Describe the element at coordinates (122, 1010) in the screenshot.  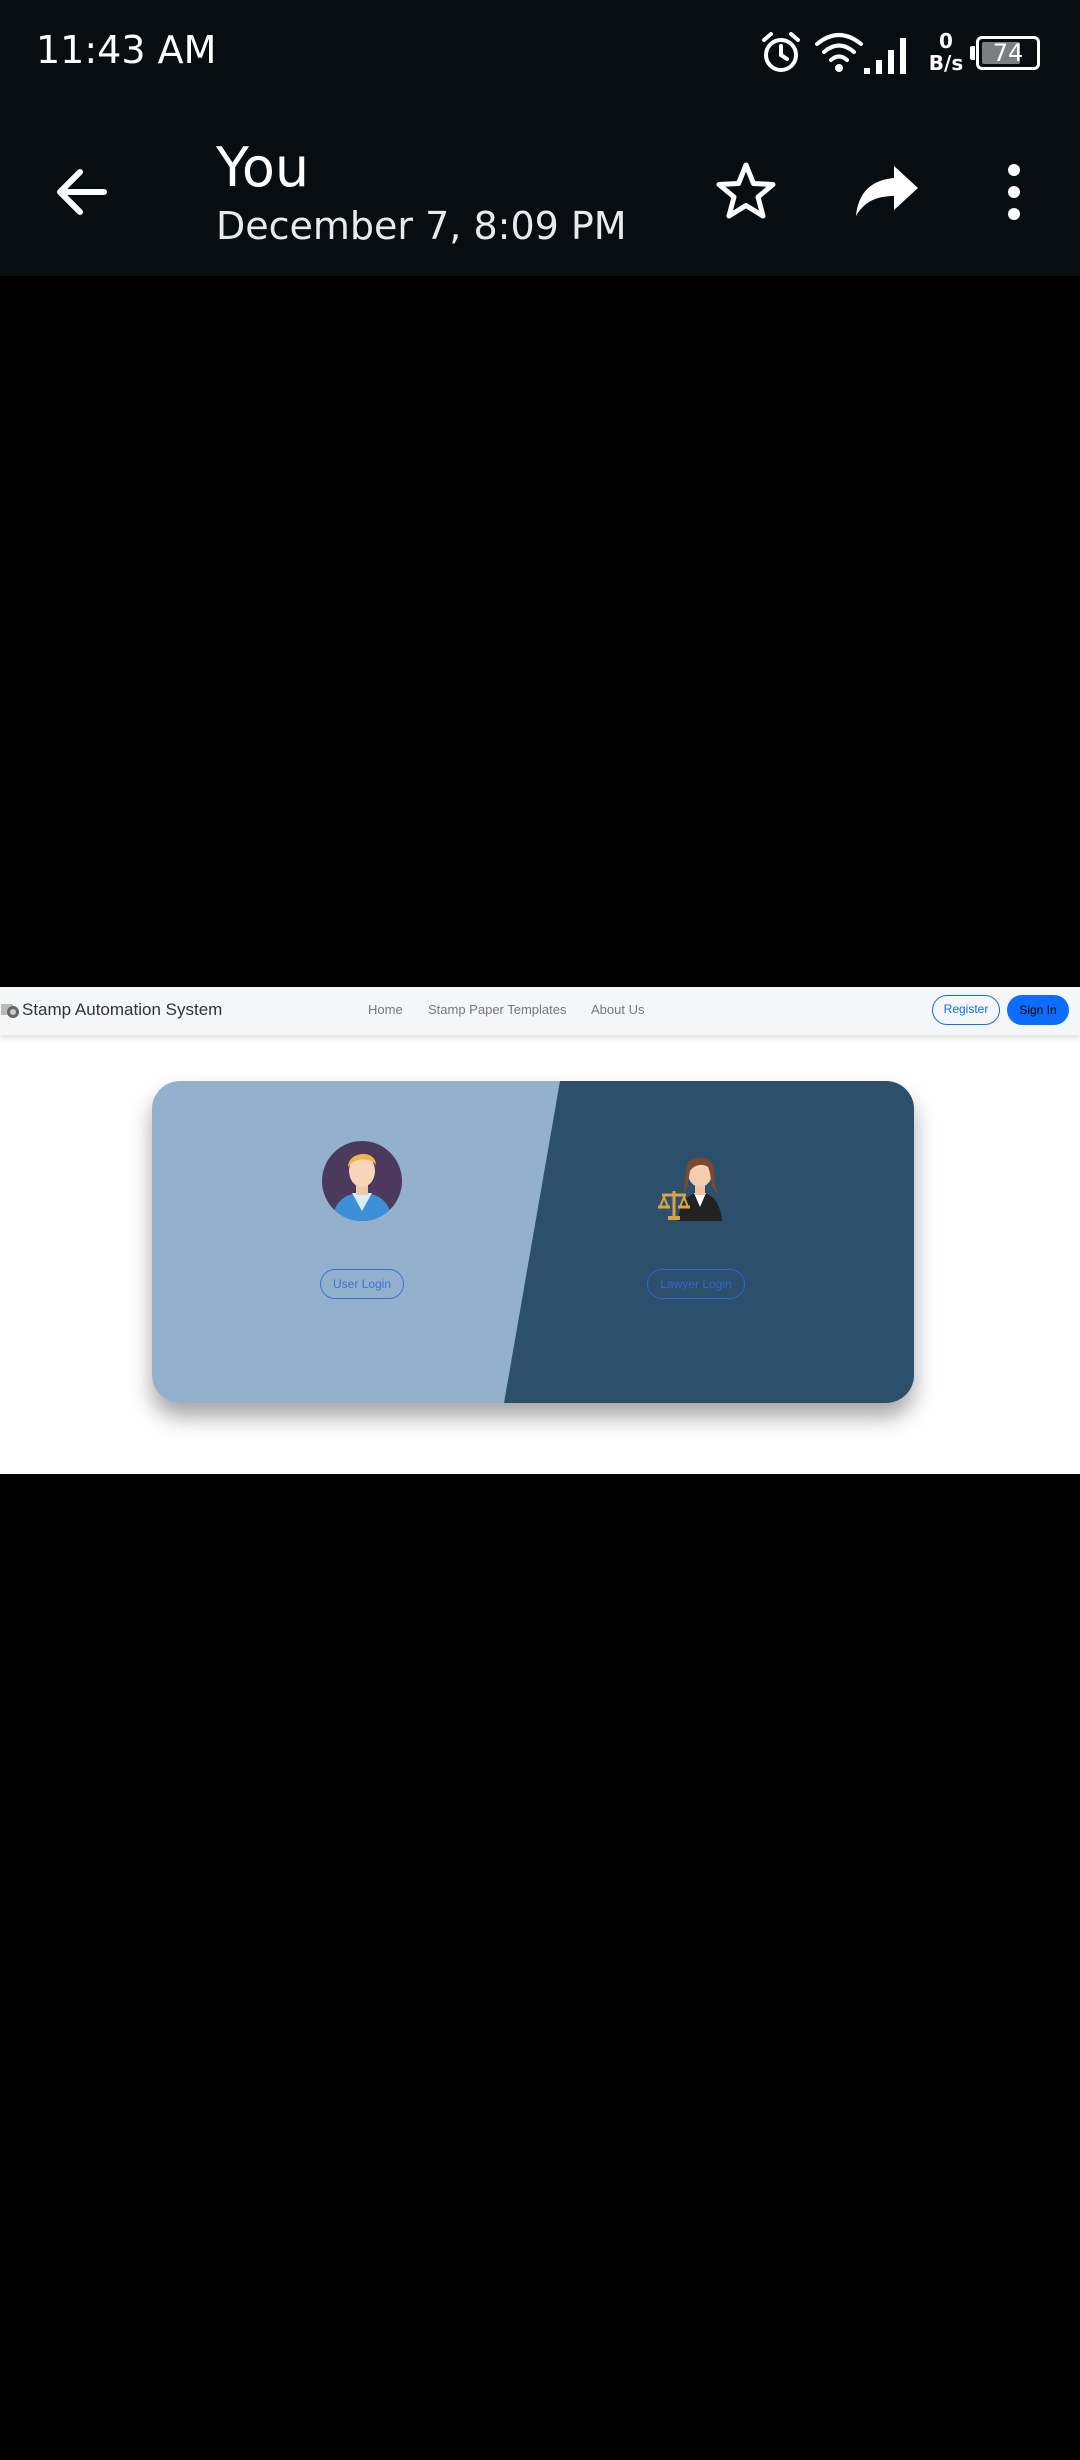
I see `web-brand: Stamp Automation System` at that location.